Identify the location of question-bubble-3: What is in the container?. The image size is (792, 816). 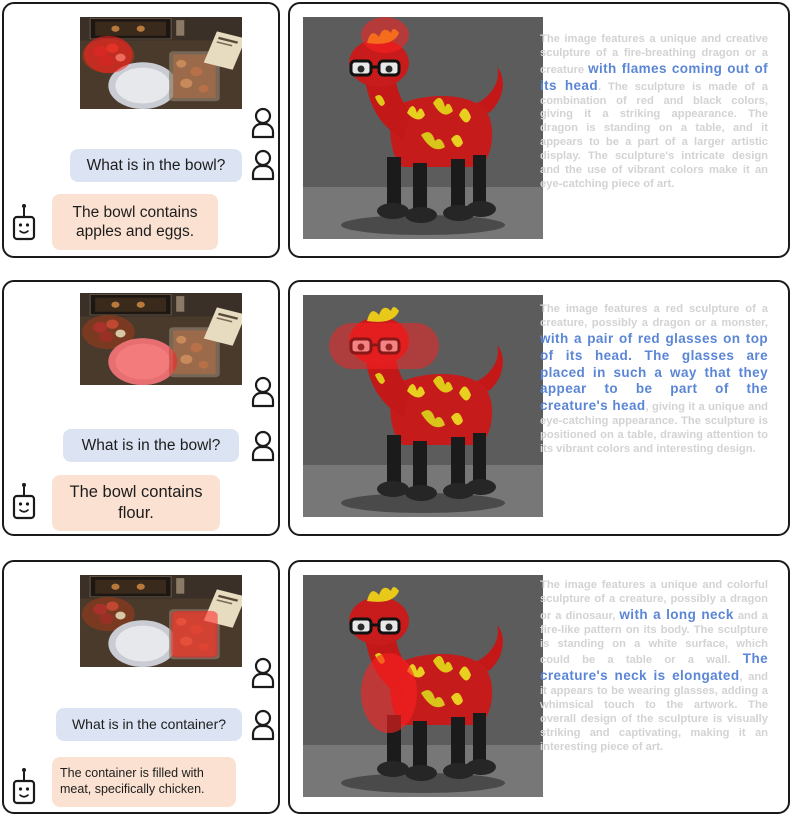
(149, 724).